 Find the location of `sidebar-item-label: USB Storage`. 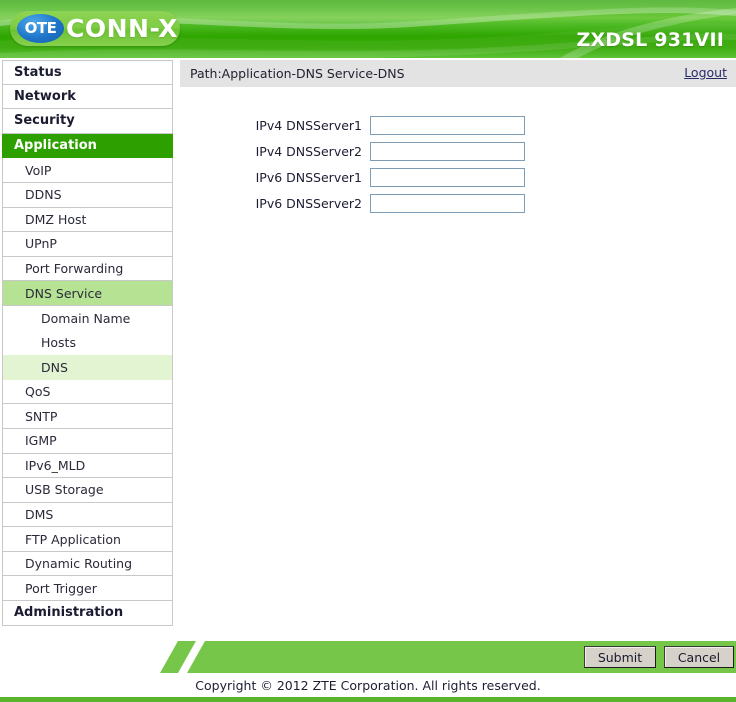

sidebar-item-label: USB Storage is located at coordinates (64, 490).